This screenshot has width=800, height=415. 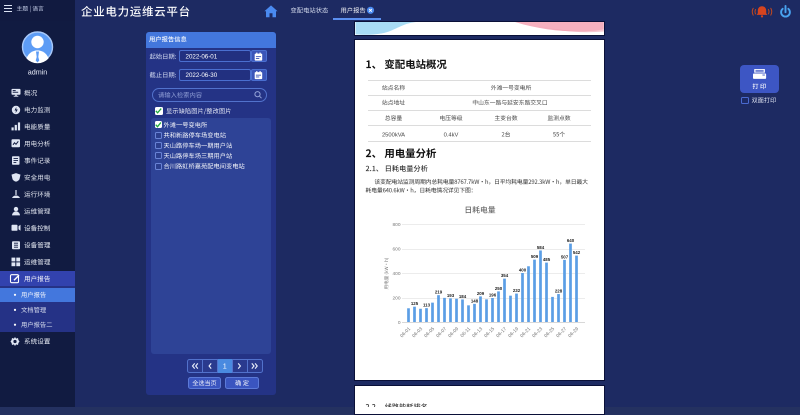 What do you see at coordinates (202, 57) in the screenshot?
I see `svg-text: 2022-06-01` at bounding box center [202, 57].